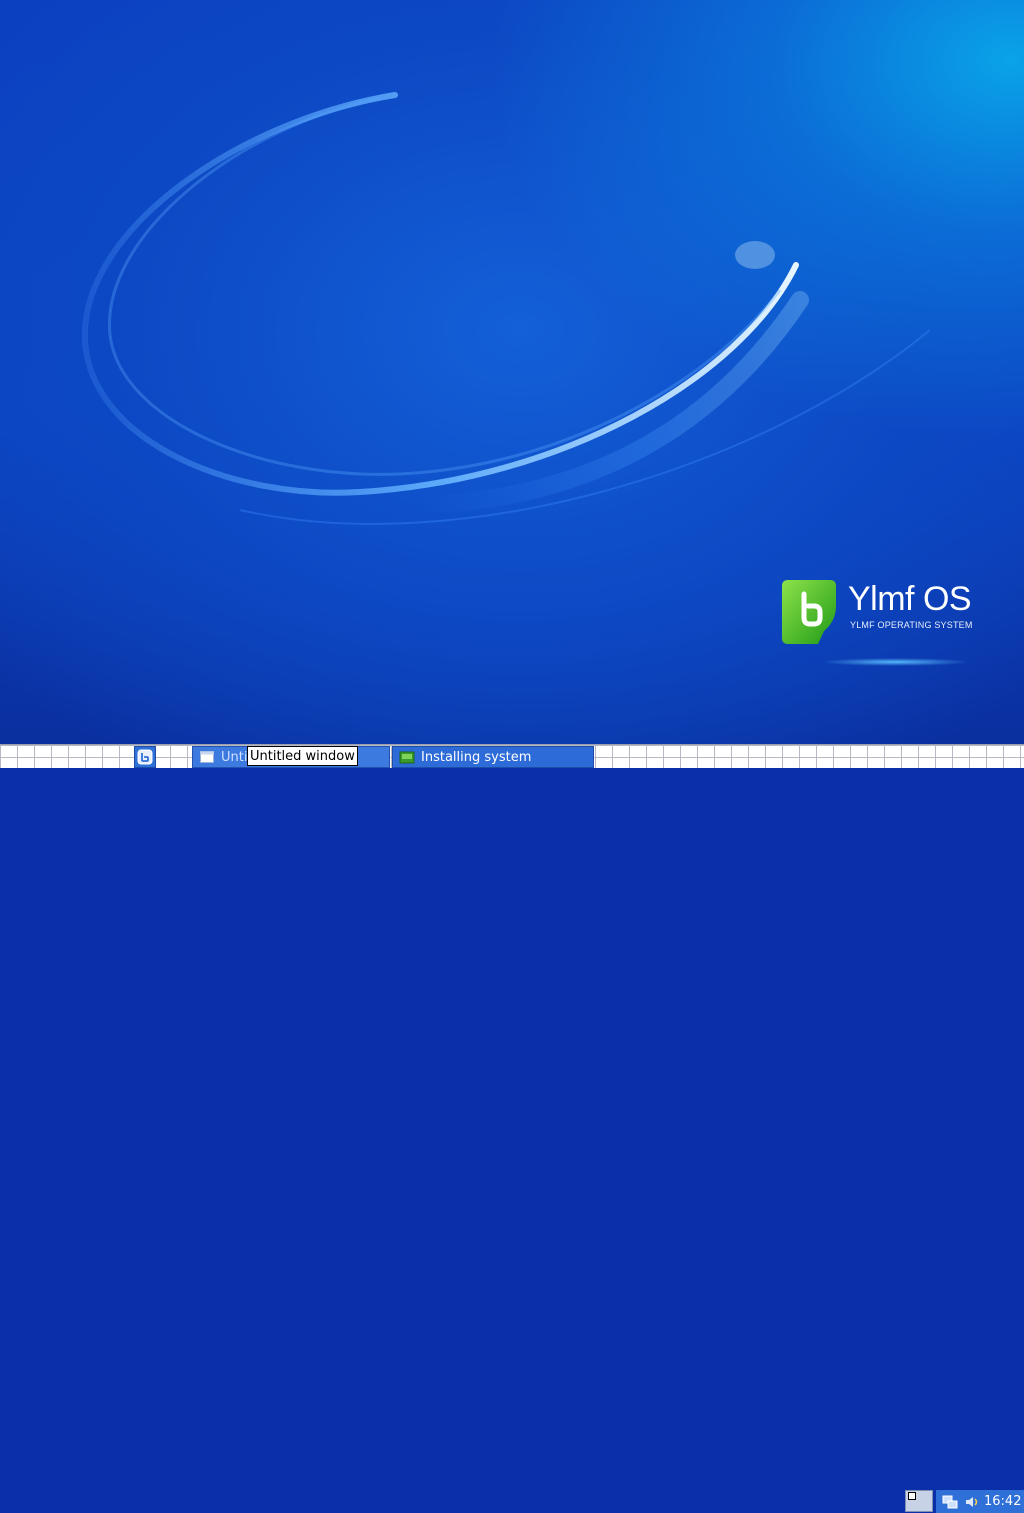 Image resolution: width=1024 pixels, height=1513 pixels. Describe the element at coordinates (911, 625) in the screenshot. I see `brand-tagline: YLMF OPERATING SYSTEM` at that location.